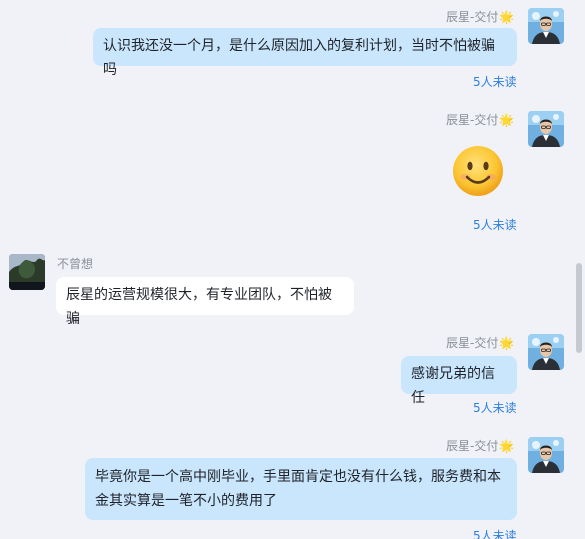 The image size is (585, 539). I want to click on sender-name: 不曾想, so click(75, 264).